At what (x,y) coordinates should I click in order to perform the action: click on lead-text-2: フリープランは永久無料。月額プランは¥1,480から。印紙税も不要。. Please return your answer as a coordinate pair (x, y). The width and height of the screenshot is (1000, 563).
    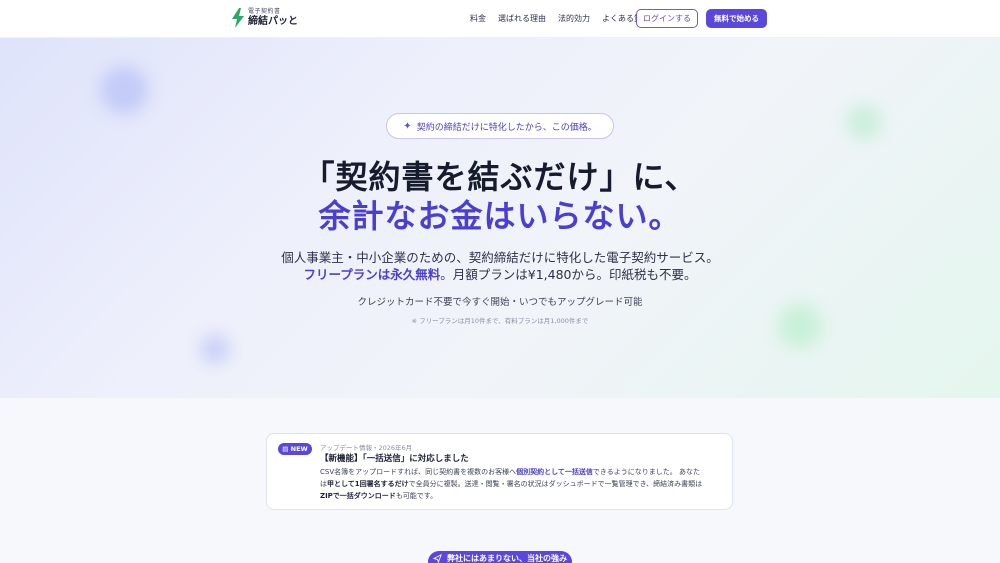
    Looking at the image, I should click on (500, 273).